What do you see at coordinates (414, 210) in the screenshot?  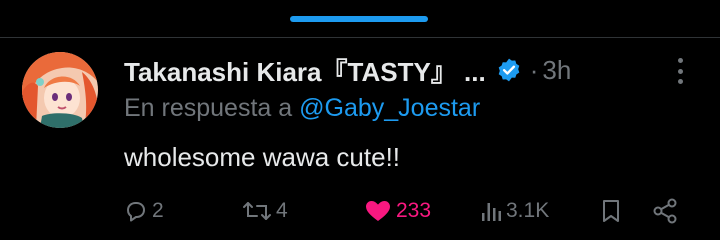 I see `like-count: 233` at bounding box center [414, 210].